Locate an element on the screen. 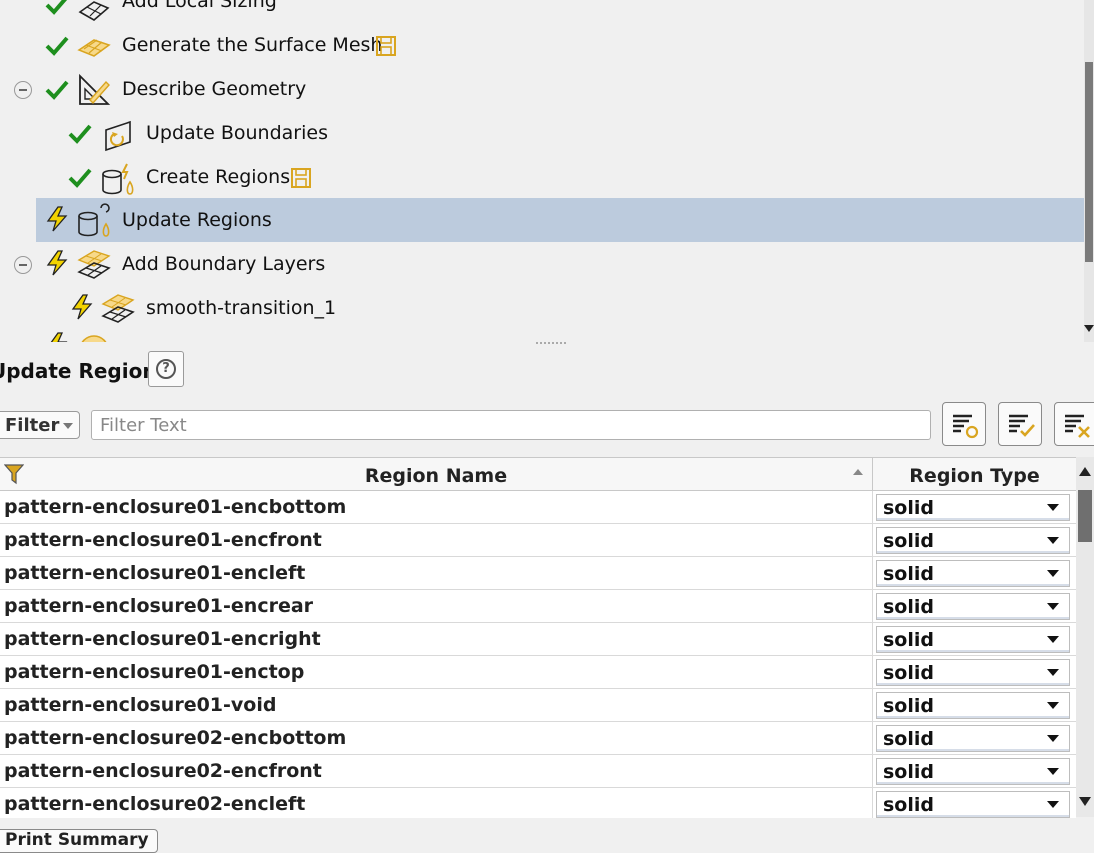  print-summary-button: Print Summary is located at coordinates (79, 841).